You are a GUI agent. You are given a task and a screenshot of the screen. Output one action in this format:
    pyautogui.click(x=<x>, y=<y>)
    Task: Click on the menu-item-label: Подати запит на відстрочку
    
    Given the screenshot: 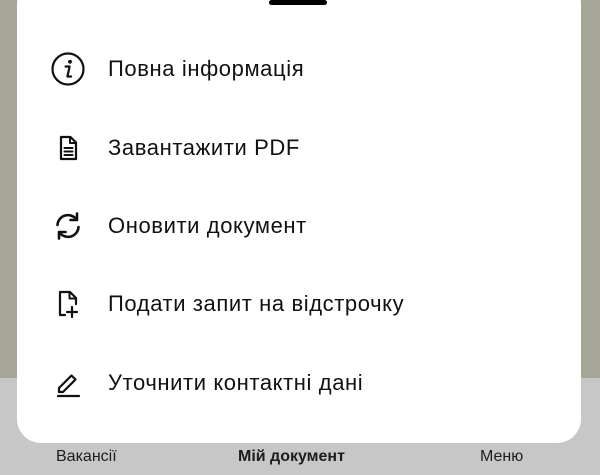 What is the action you would take?
    pyautogui.click(x=256, y=303)
    